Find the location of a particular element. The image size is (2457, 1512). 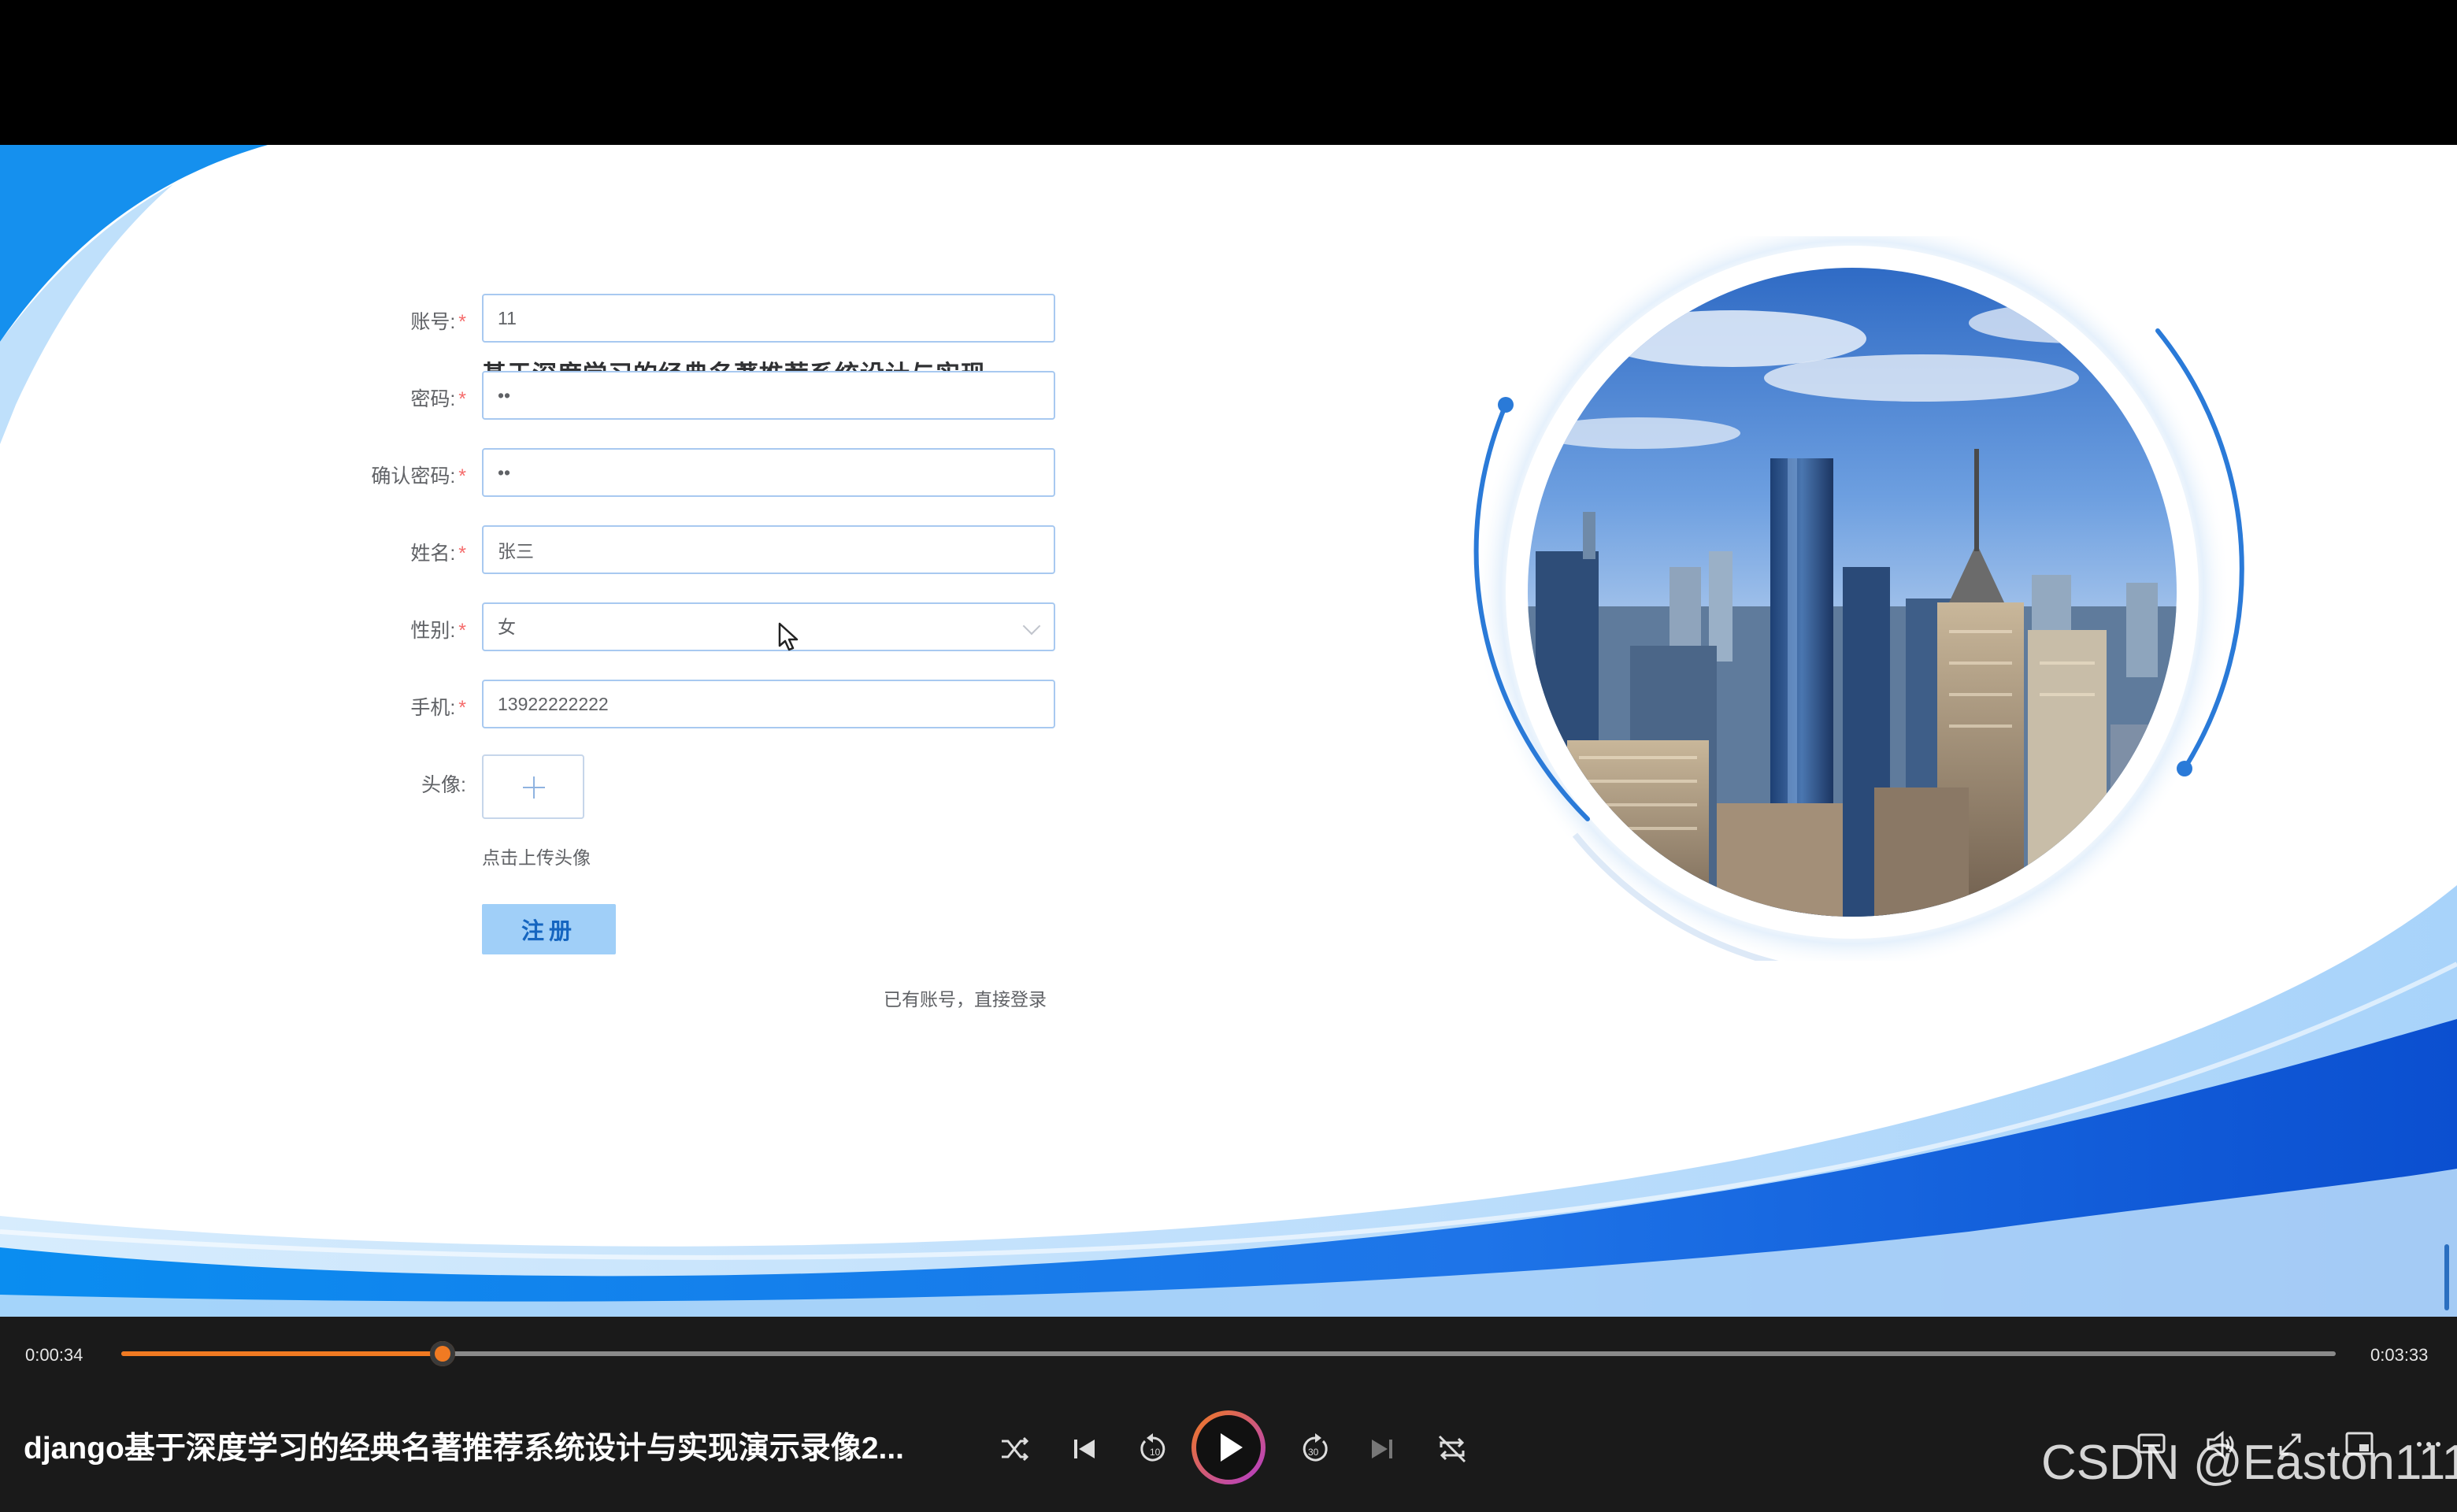

scroll-indicator is located at coordinates (2446, 1277).